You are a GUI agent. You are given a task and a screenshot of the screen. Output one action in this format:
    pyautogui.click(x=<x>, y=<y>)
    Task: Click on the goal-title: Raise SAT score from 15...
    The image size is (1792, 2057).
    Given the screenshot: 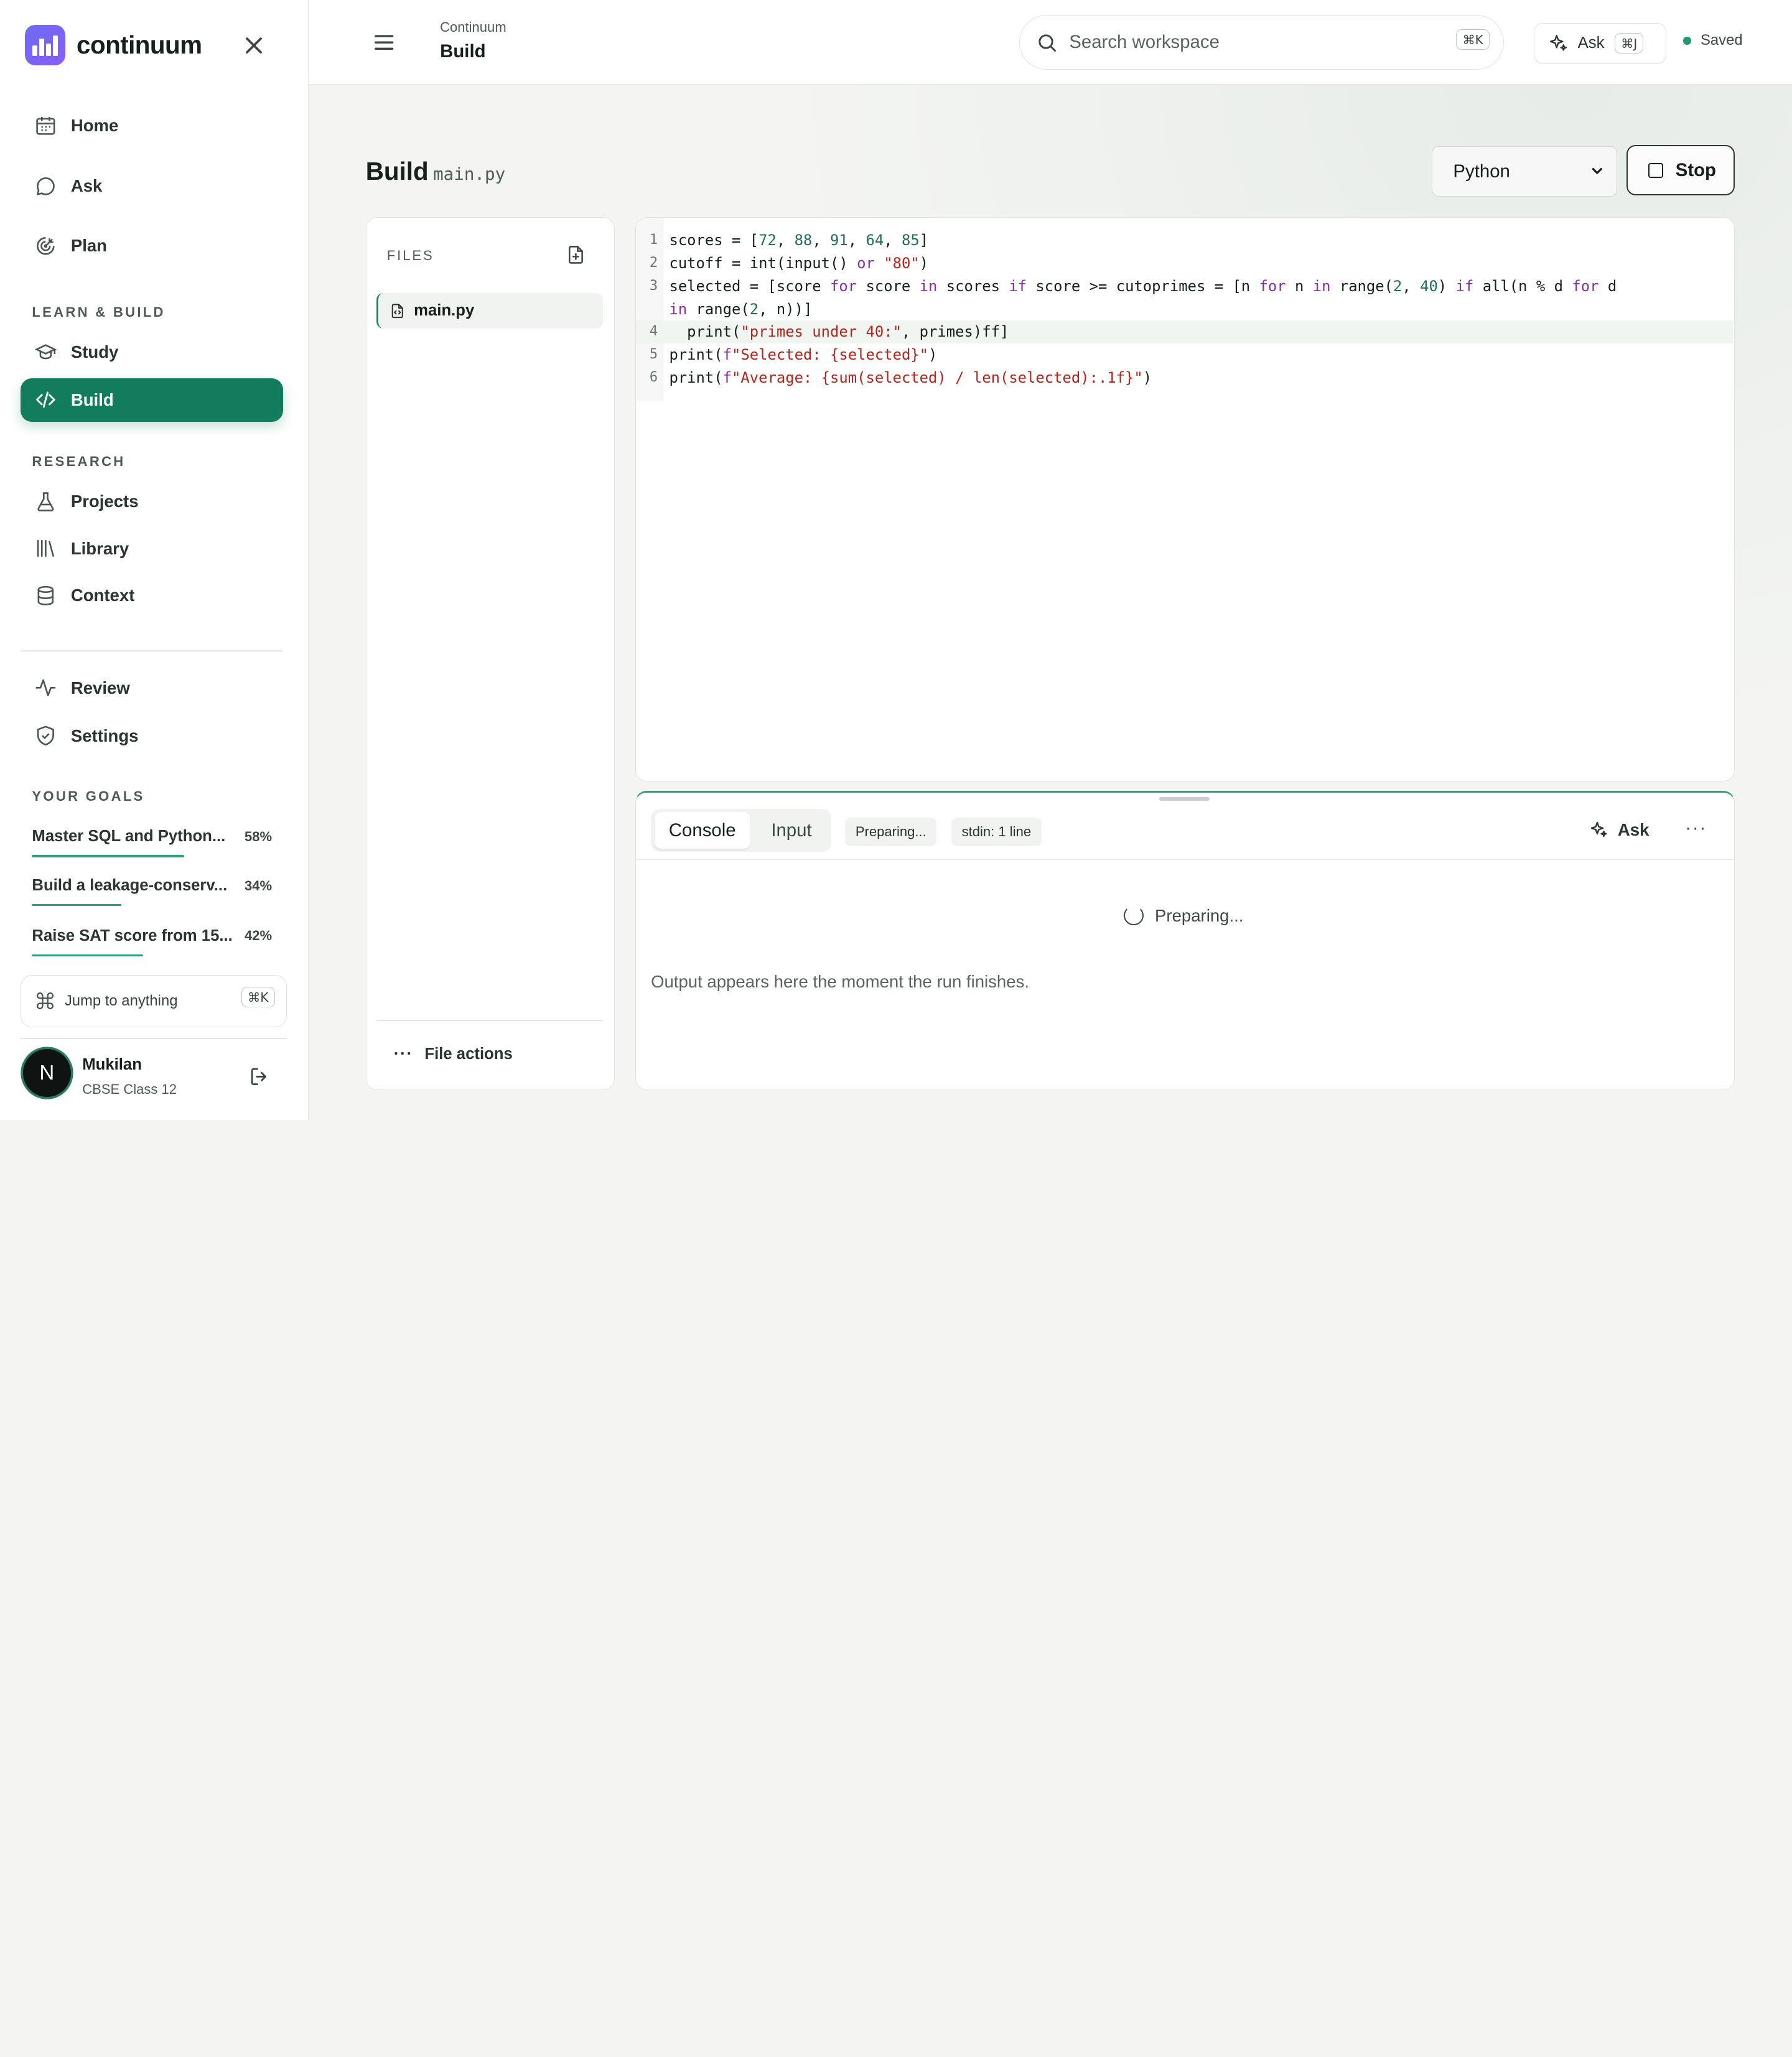 What is the action you would take?
    pyautogui.click(x=132, y=935)
    